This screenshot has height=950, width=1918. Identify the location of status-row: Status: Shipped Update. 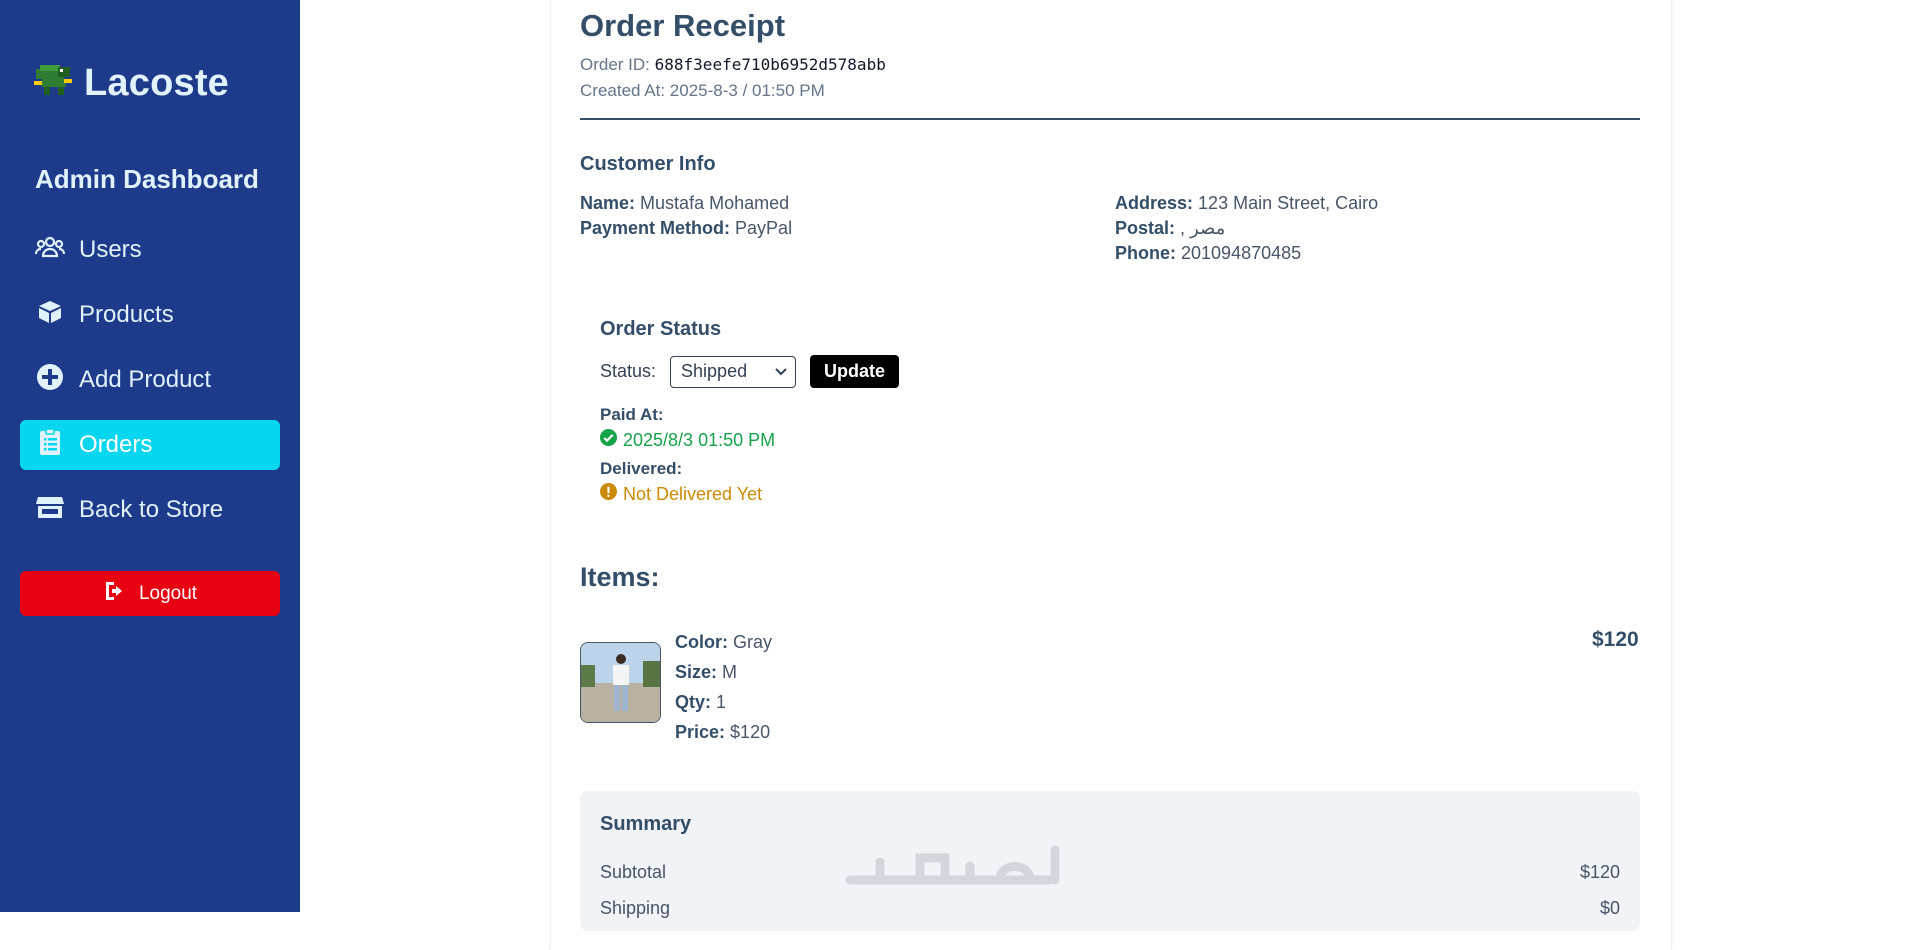
(750, 371).